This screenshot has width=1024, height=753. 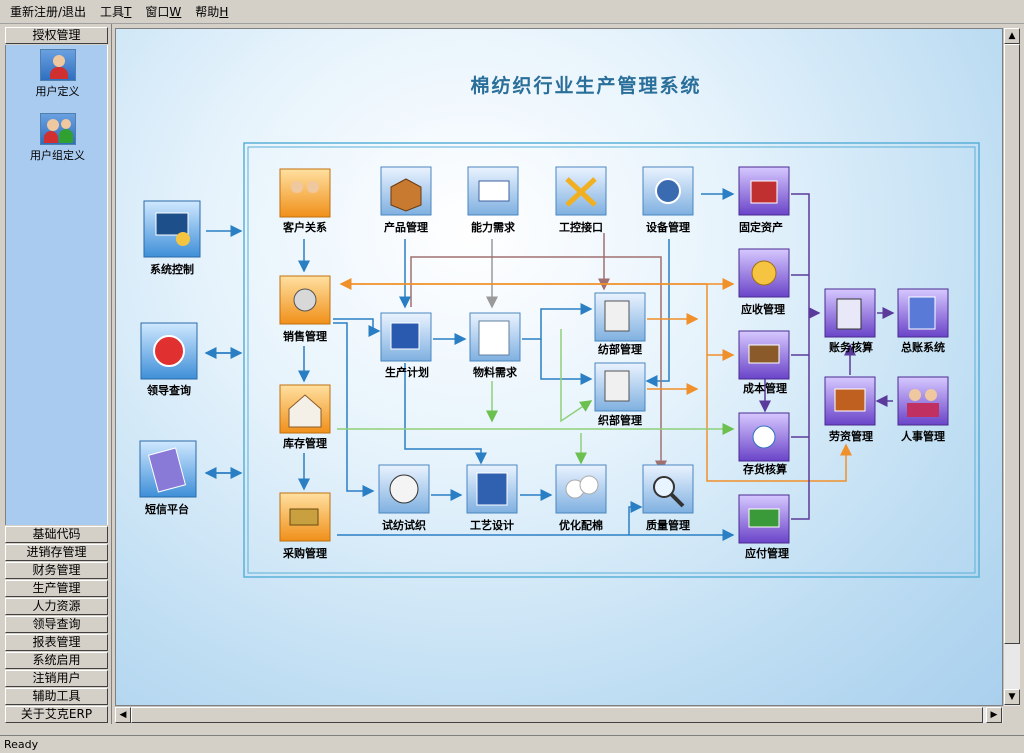 What do you see at coordinates (923, 347) in the screenshot?
I see `ledger-label: 总账系统` at bounding box center [923, 347].